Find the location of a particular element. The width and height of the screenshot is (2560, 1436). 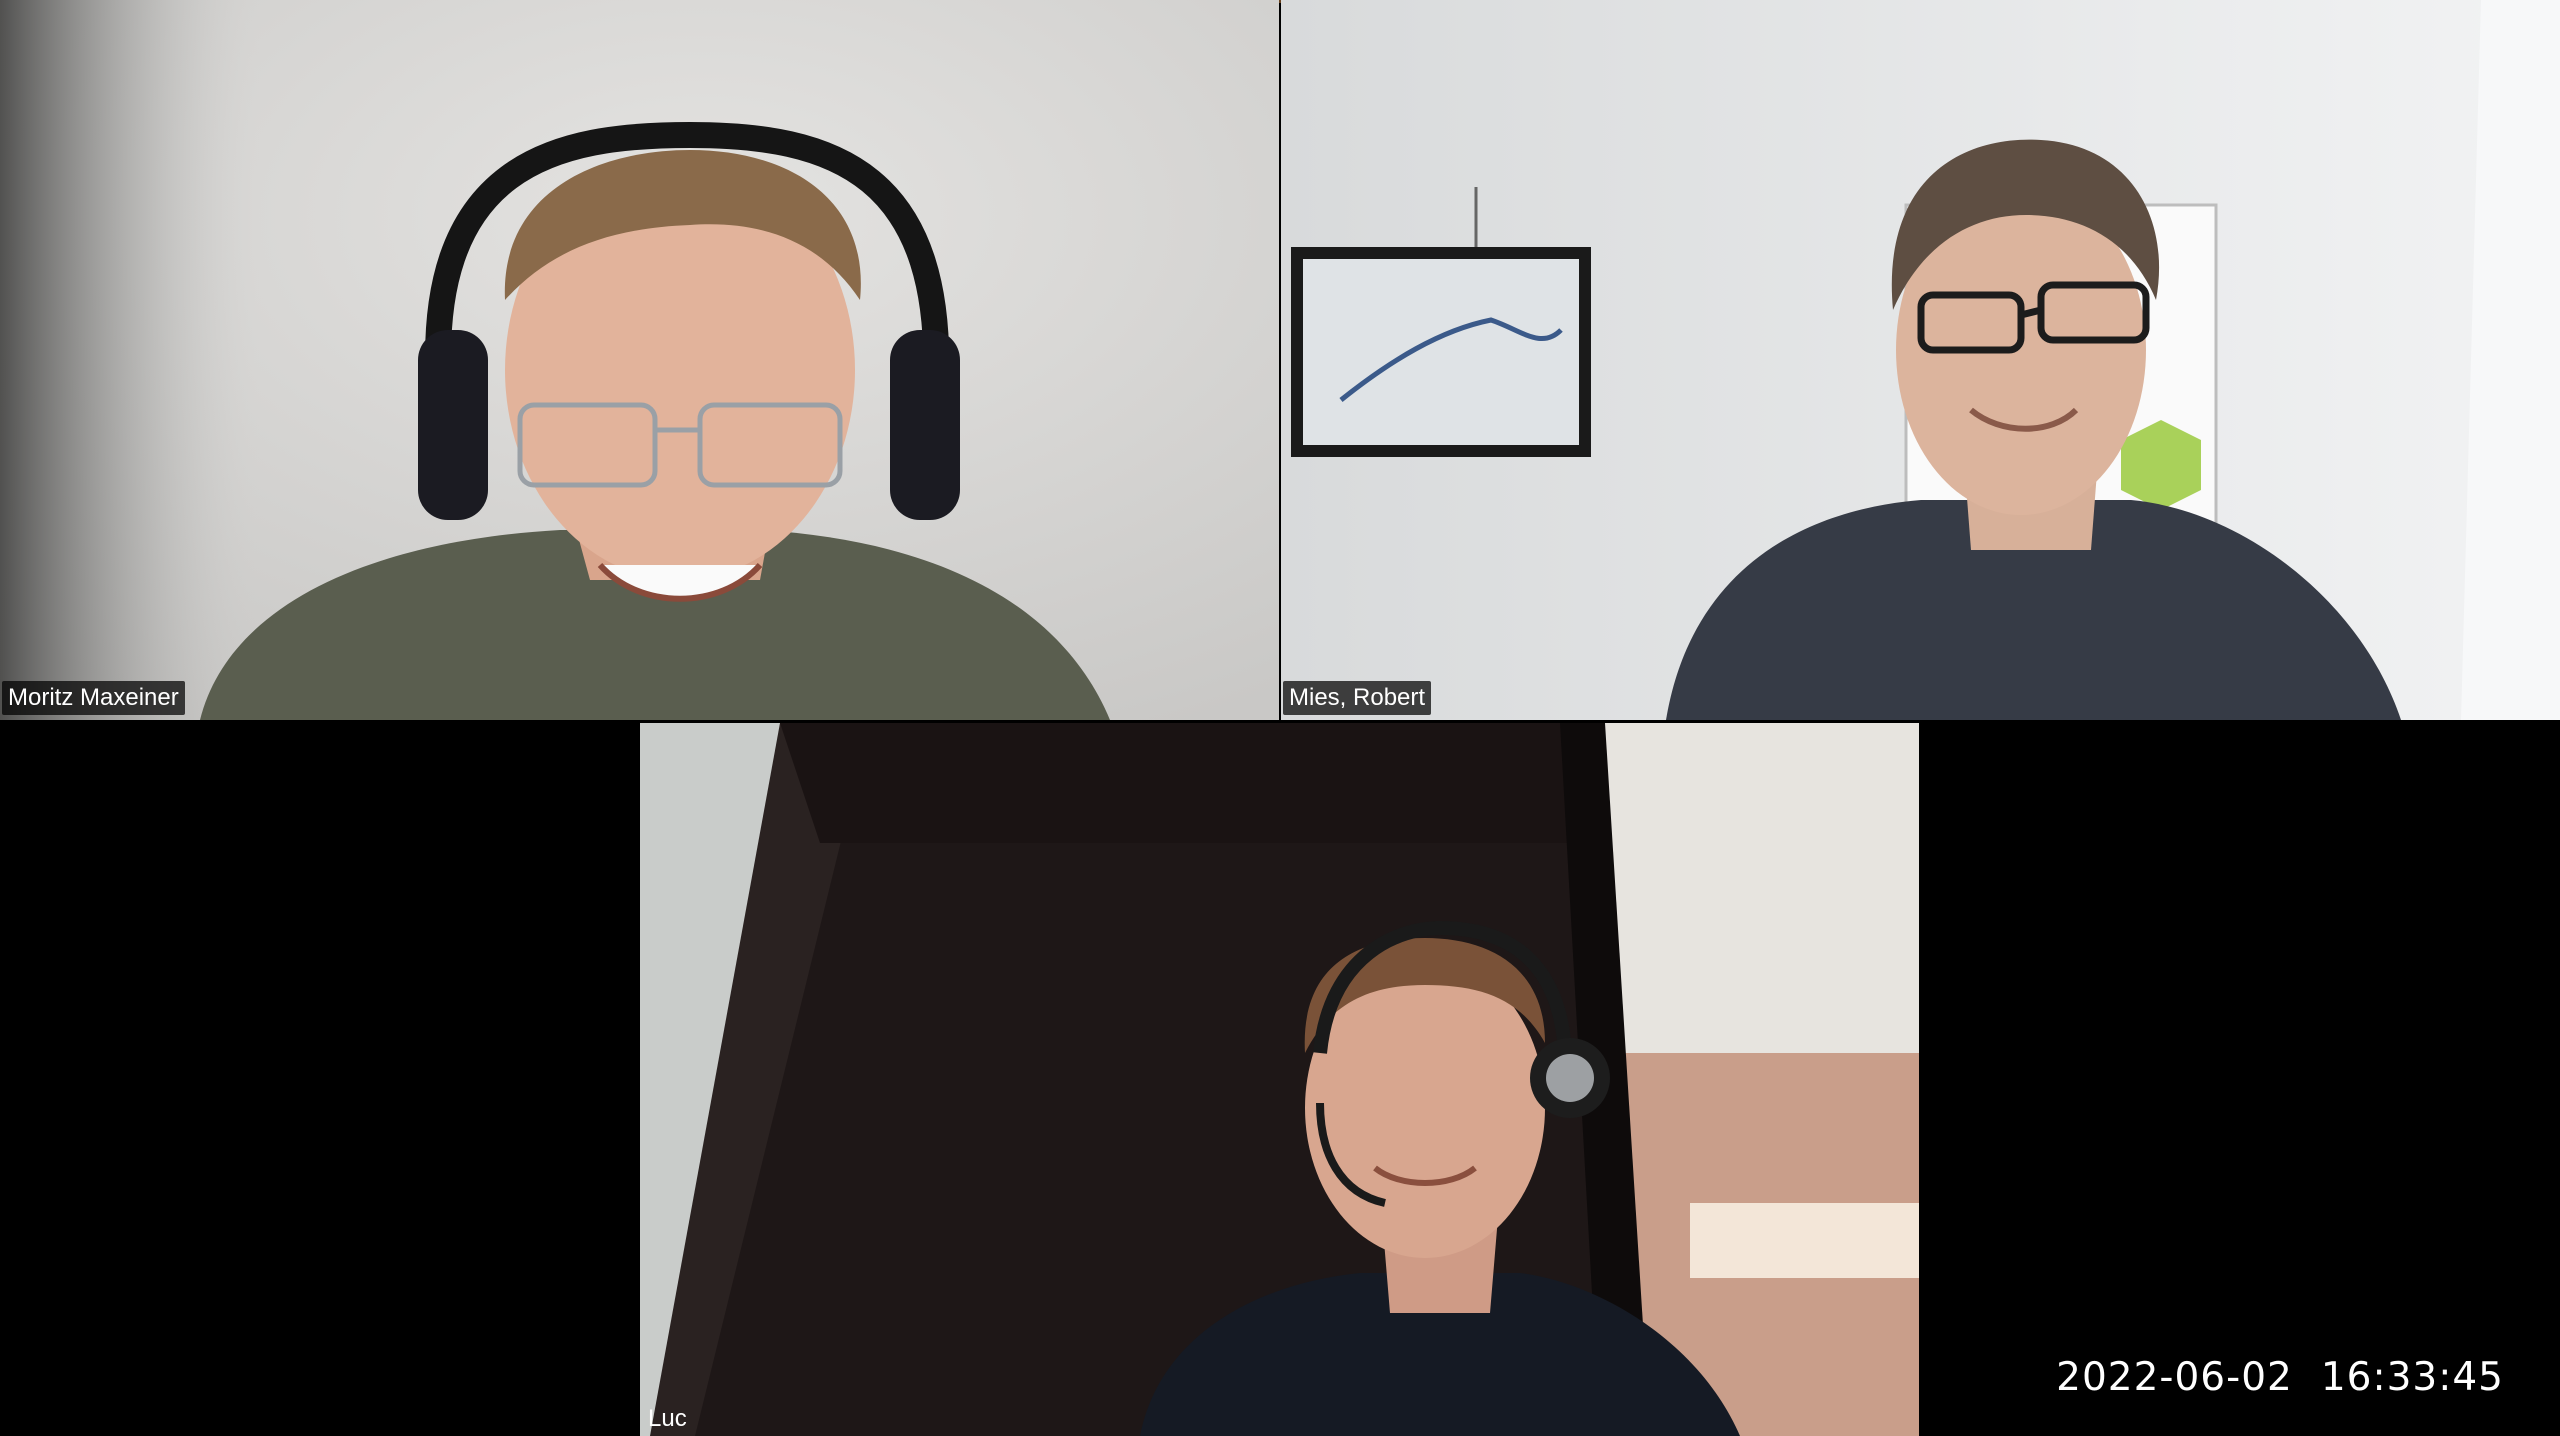

participant-name-label: Moritz Maxeiner is located at coordinates (93, 698).